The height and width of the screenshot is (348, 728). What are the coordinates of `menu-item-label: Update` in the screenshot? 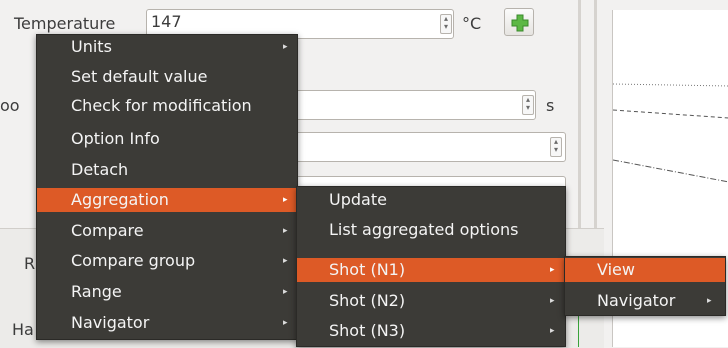 It's located at (358, 199).